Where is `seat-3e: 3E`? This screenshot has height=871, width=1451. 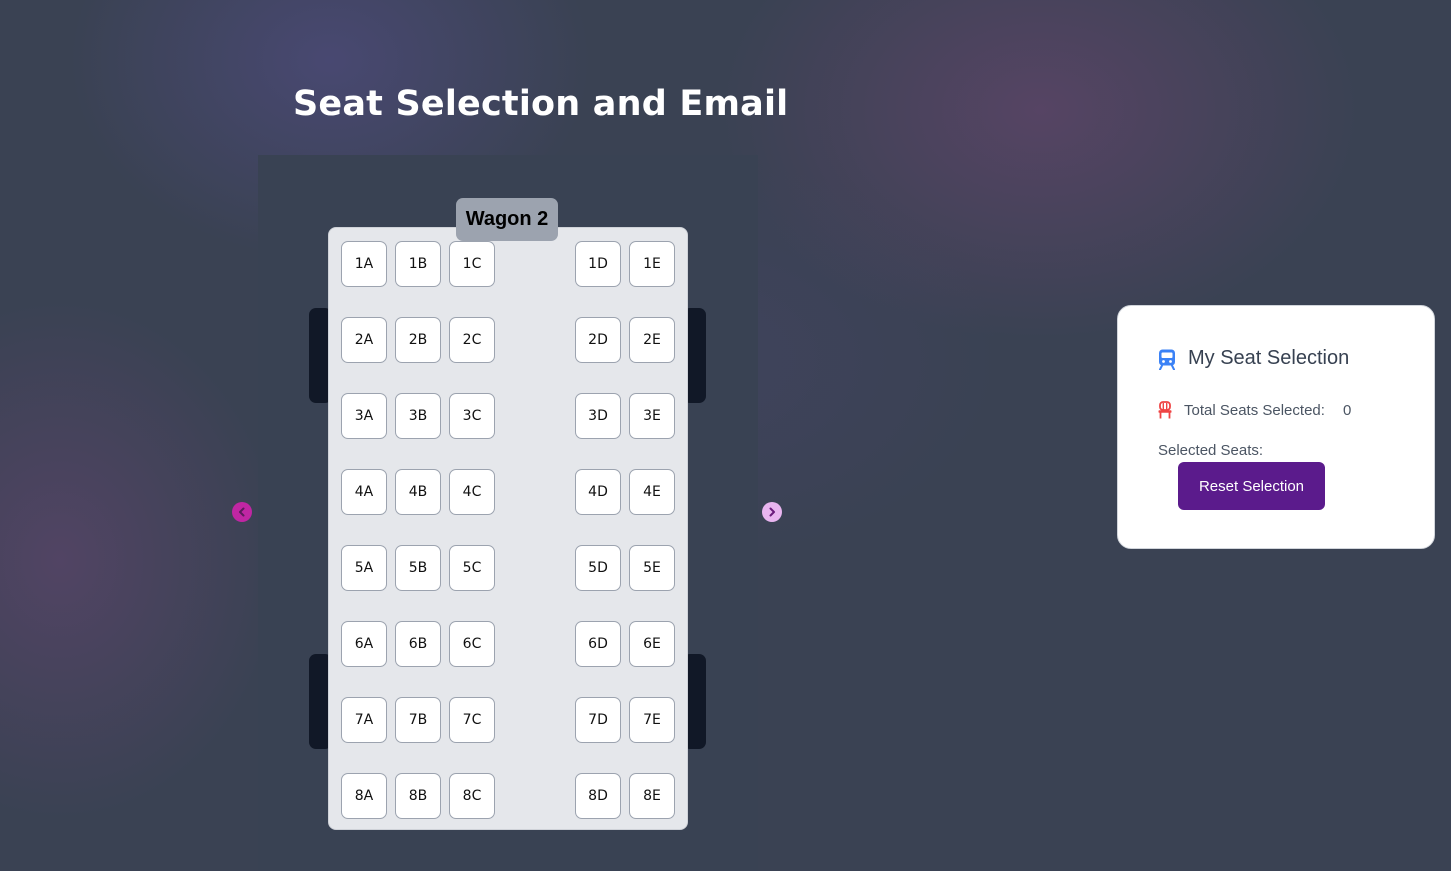
seat-3e: 3E is located at coordinates (652, 416).